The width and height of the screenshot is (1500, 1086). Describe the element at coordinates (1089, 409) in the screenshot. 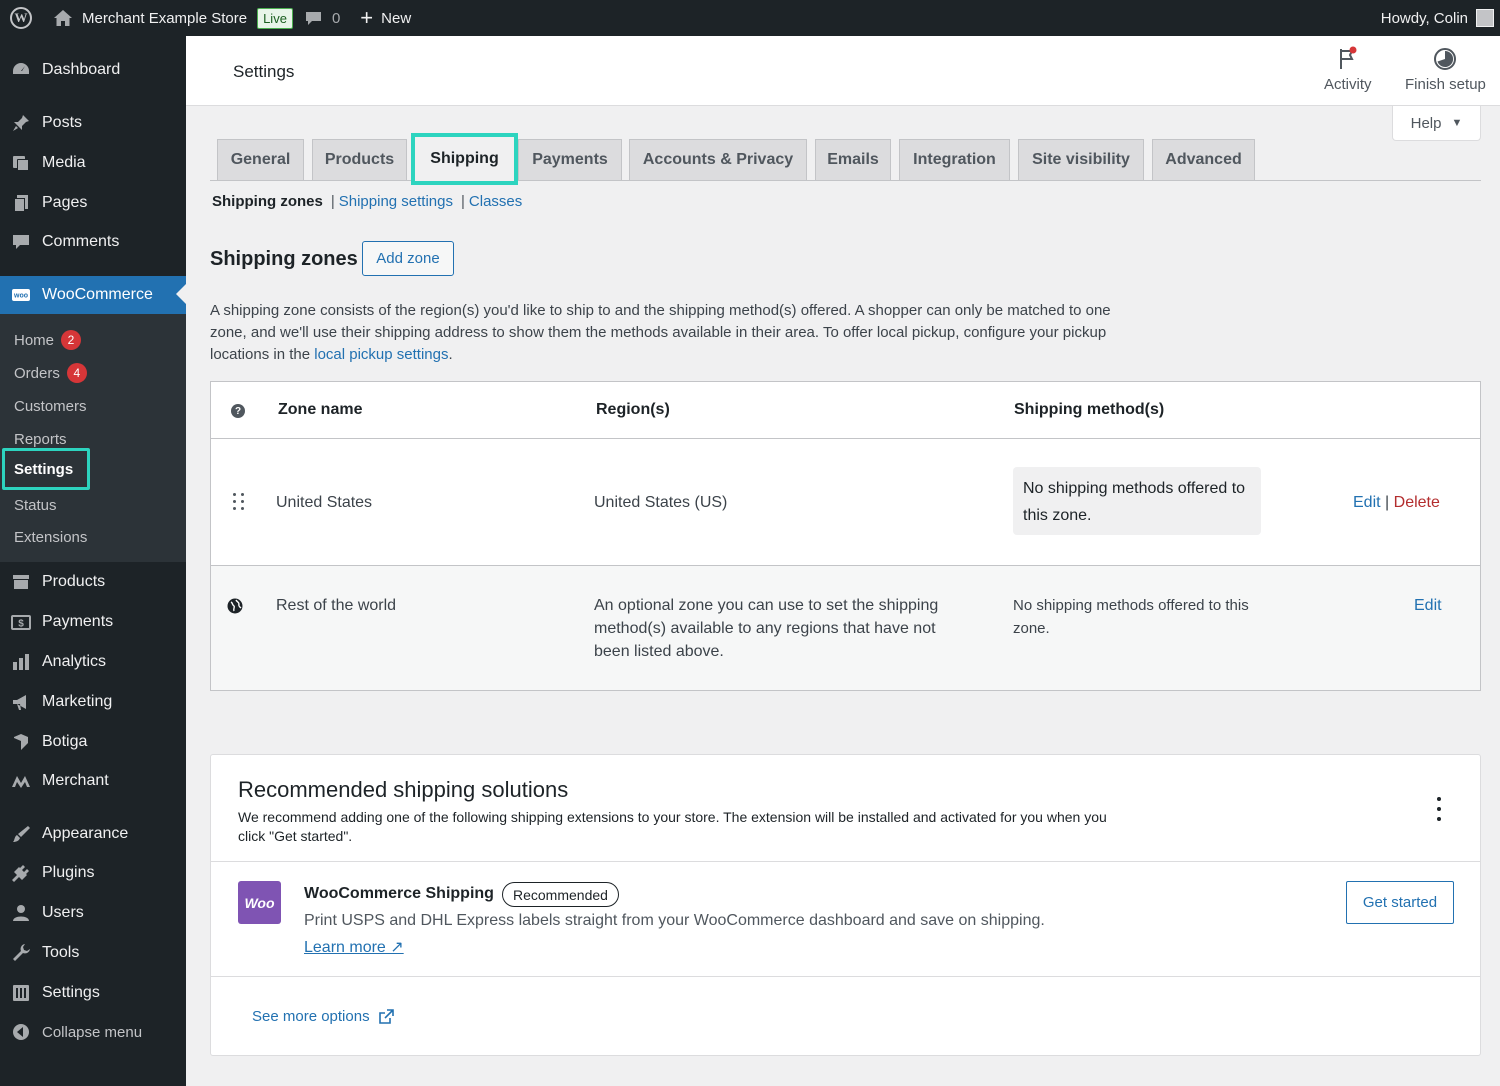

I see `column-shipping-methods: Shipping method(s)` at that location.